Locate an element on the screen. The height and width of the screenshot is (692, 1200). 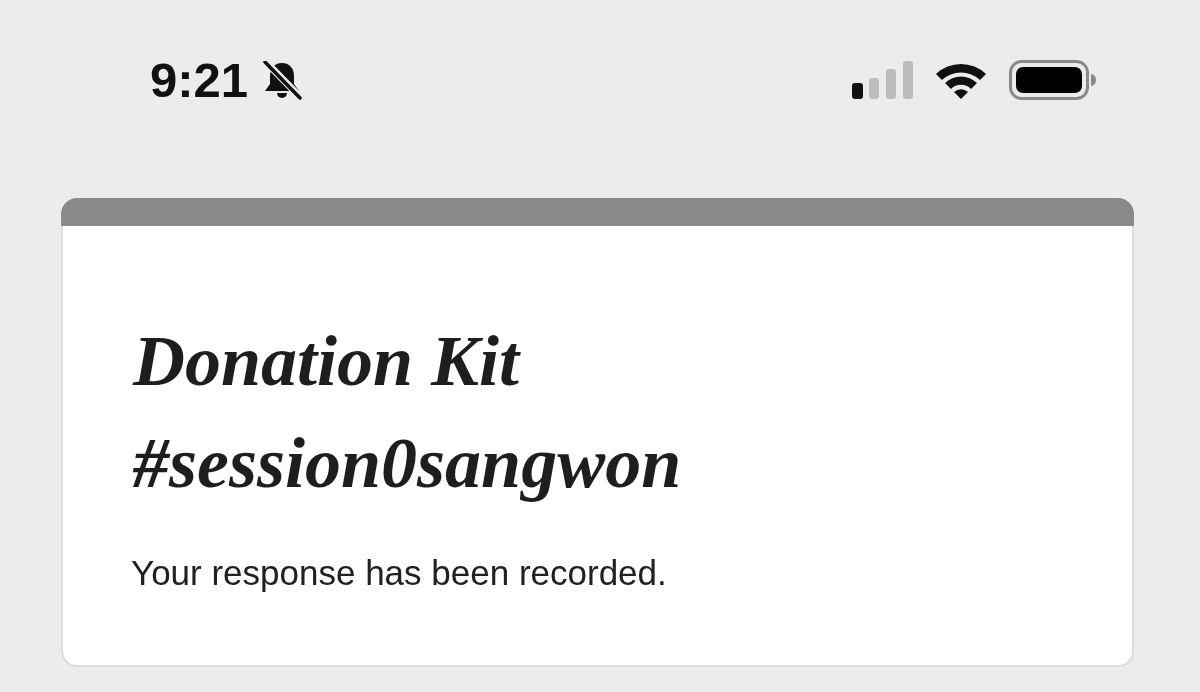
form-title: Donation Kit #session0sangwon is located at coordinates (408, 412).